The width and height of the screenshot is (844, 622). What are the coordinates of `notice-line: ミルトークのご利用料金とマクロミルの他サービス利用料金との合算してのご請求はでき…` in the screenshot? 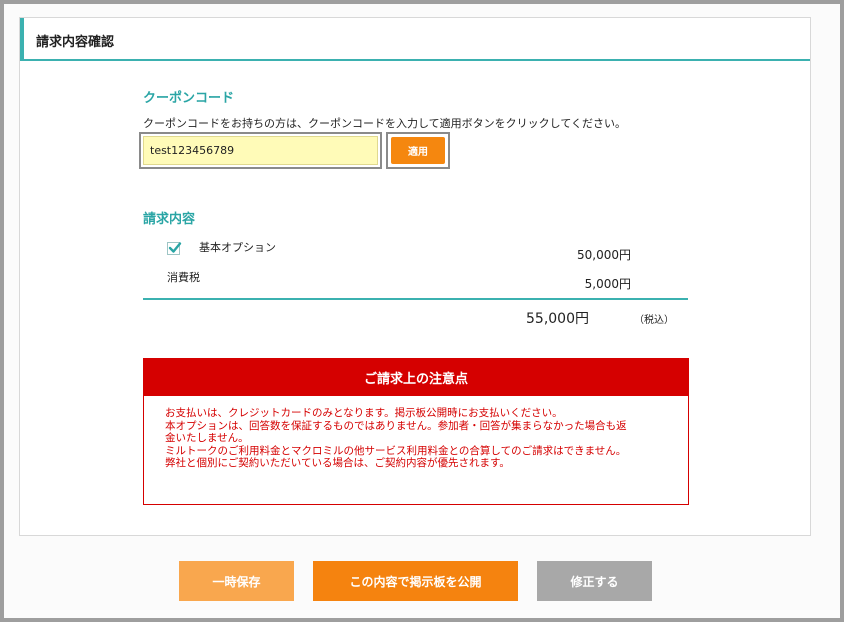 It's located at (396, 450).